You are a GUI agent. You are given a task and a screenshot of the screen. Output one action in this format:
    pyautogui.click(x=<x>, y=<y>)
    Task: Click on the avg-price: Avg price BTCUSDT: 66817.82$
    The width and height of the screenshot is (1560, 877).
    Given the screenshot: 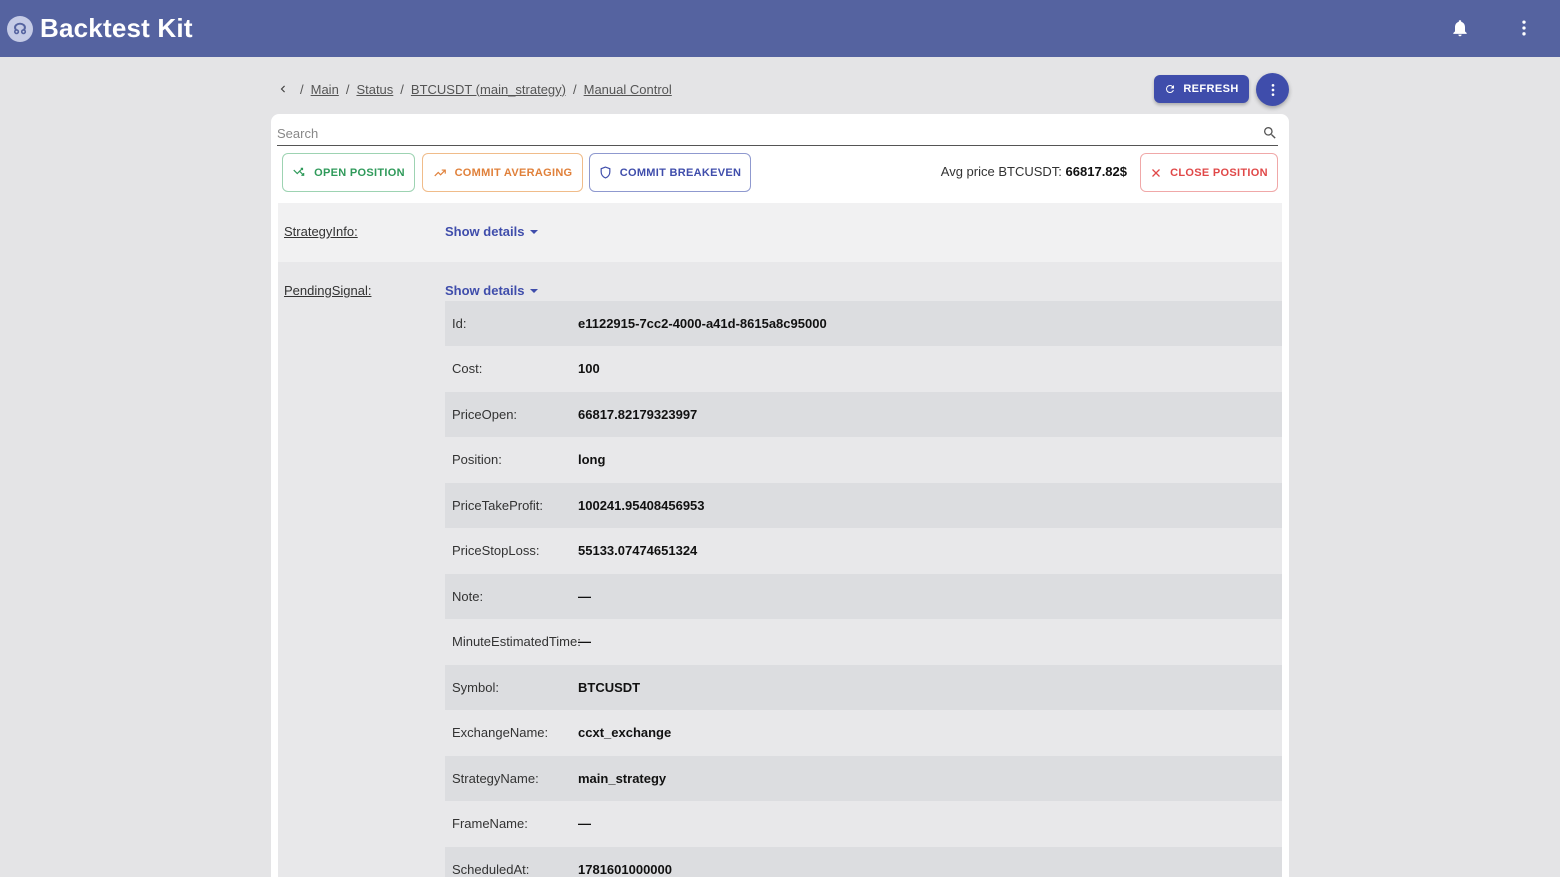 What is the action you would take?
    pyautogui.click(x=1019, y=171)
    